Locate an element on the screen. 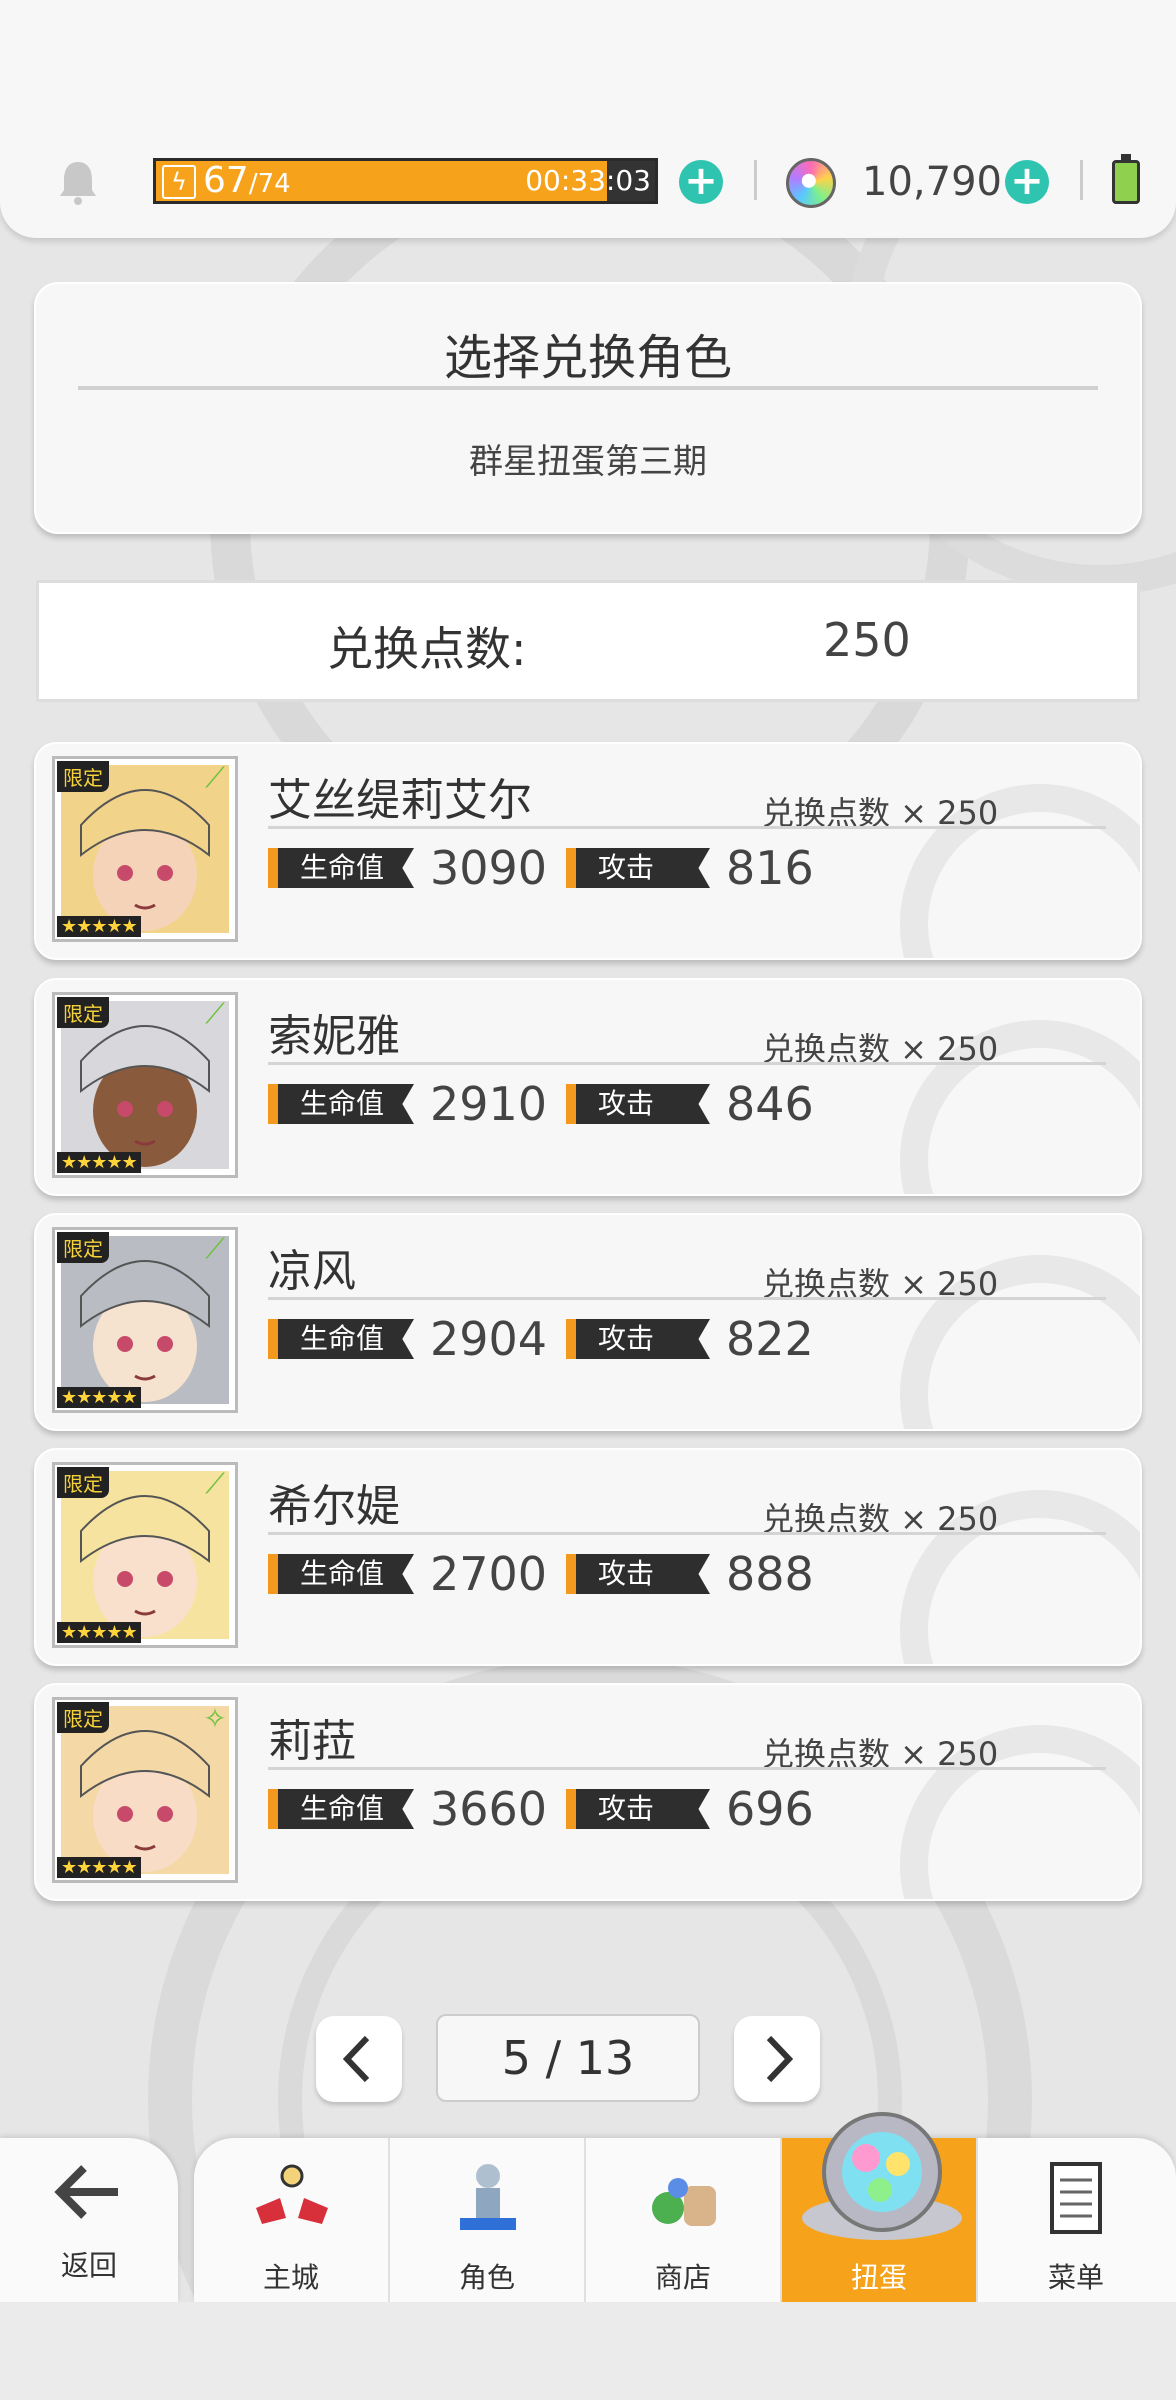 This screenshot has width=1176, height=2400. stamina-value: 67/74 is located at coordinates (247, 180).